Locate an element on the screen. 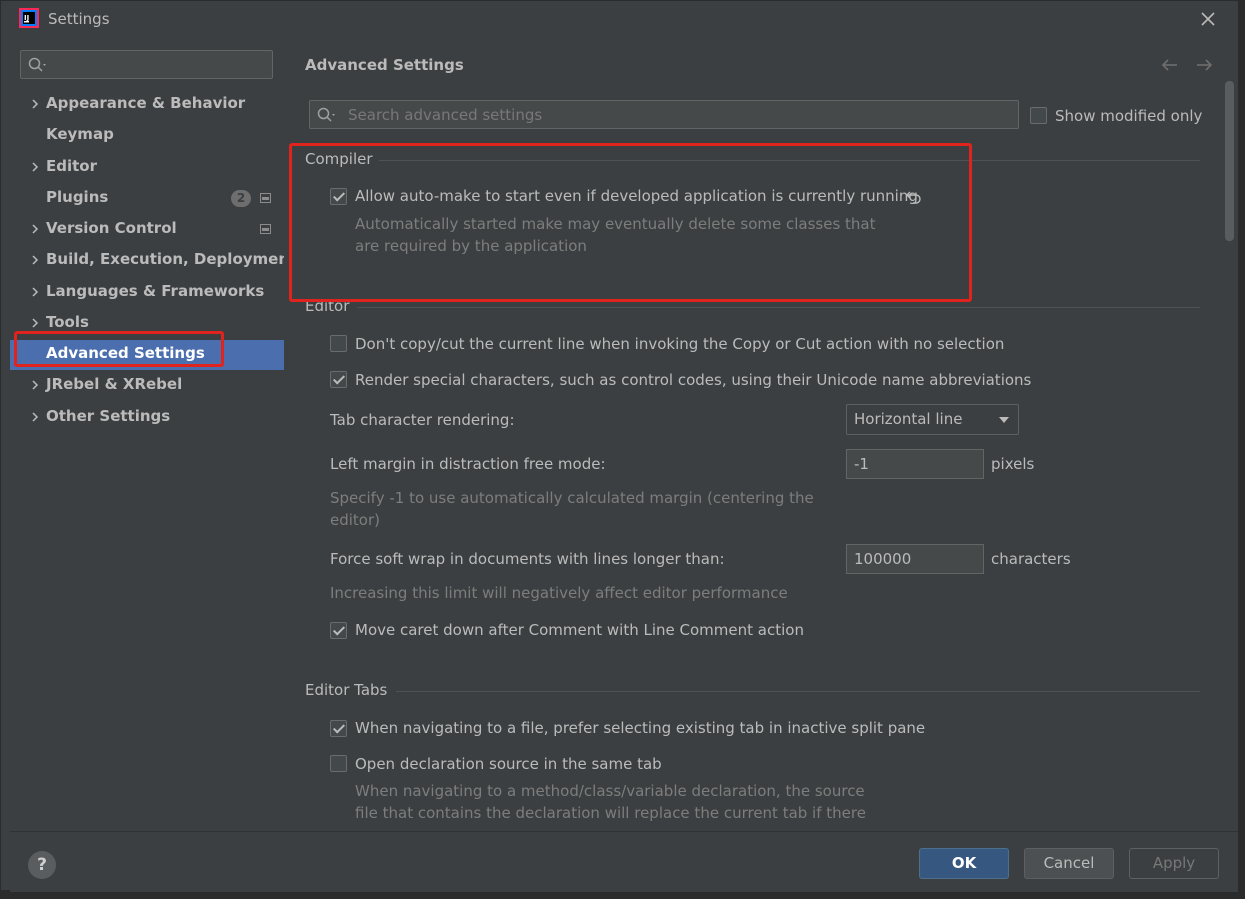 The width and height of the screenshot is (1245, 899). tab-rendering-dropdown: Horizontal line is located at coordinates (932, 419).